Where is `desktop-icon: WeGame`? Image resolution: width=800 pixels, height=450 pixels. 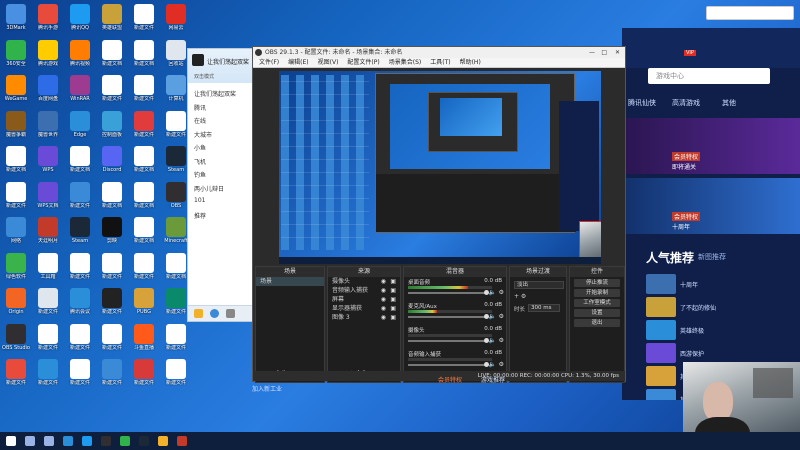 desktop-icon: WeGame is located at coordinates (16, 88).